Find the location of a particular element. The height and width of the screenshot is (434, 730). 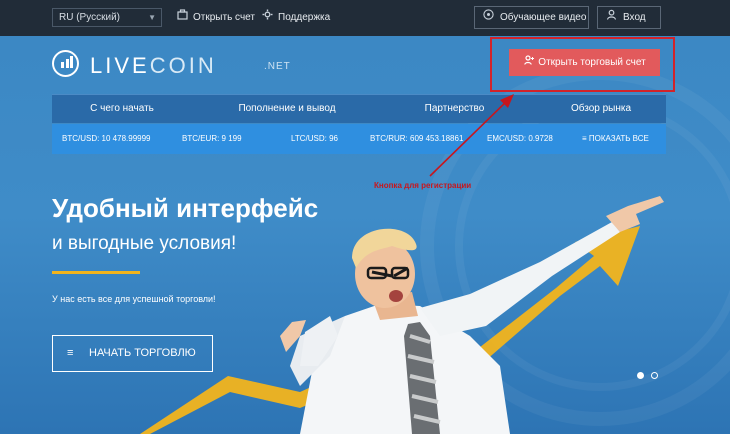

annotation-label: Кнопка для регистрации is located at coordinates (423, 185).